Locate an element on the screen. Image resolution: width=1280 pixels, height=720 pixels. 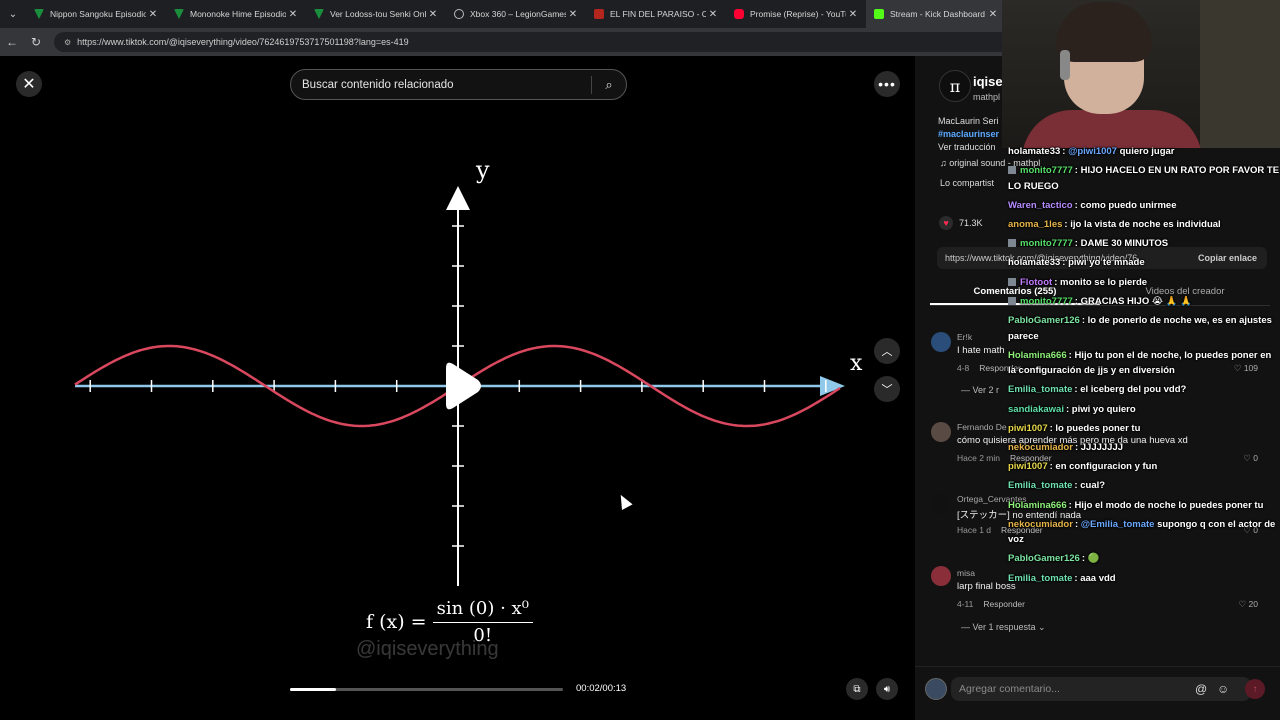
more-options-icon: ••• is located at coordinates (887, 84).